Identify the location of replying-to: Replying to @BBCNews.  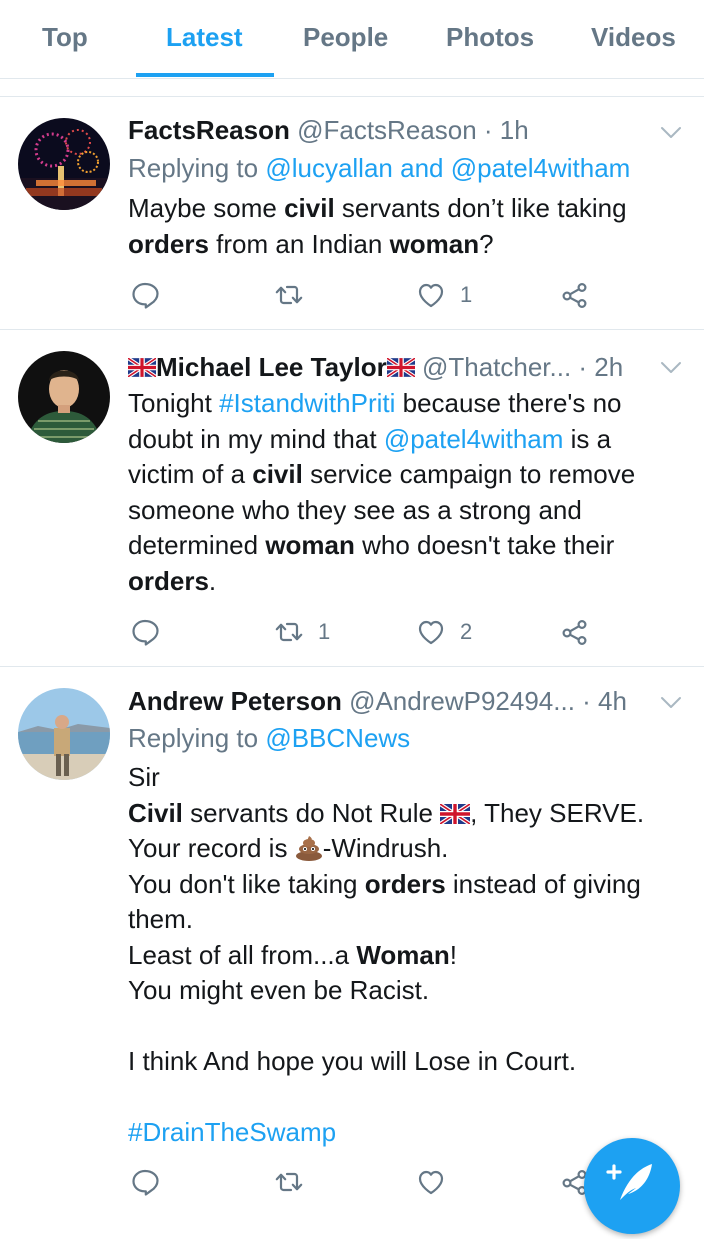
(269, 738).